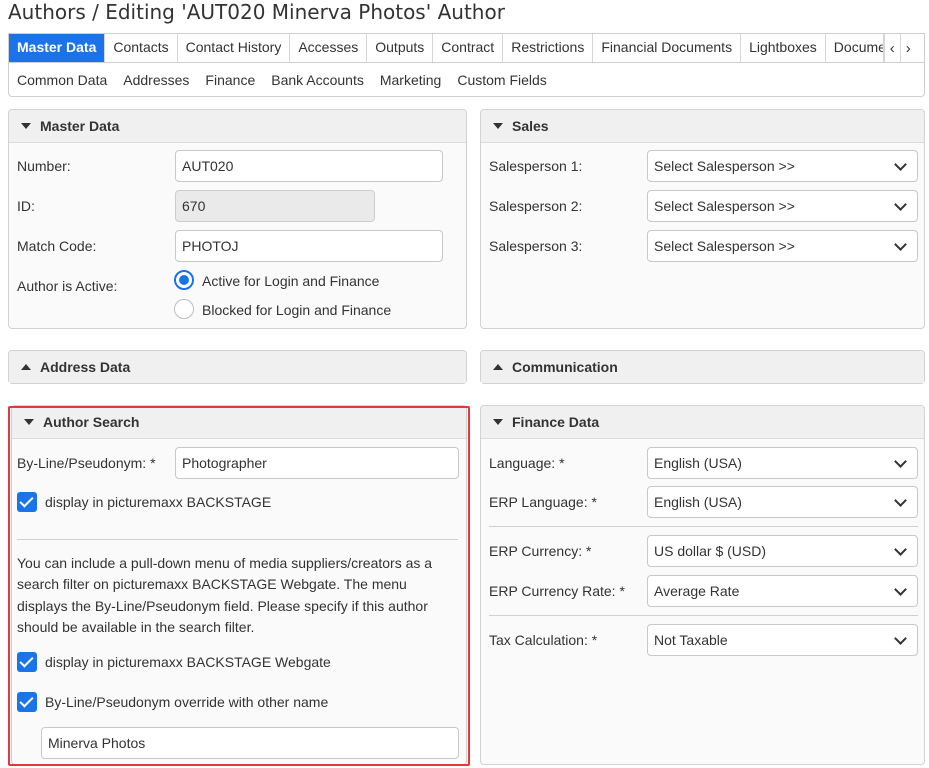 The width and height of the screenshot is (929, 768). Describe the element at coordinates (86, 463) in the screenshot. I see `byline-label: By-Line/Pseudonym: *` at that location.